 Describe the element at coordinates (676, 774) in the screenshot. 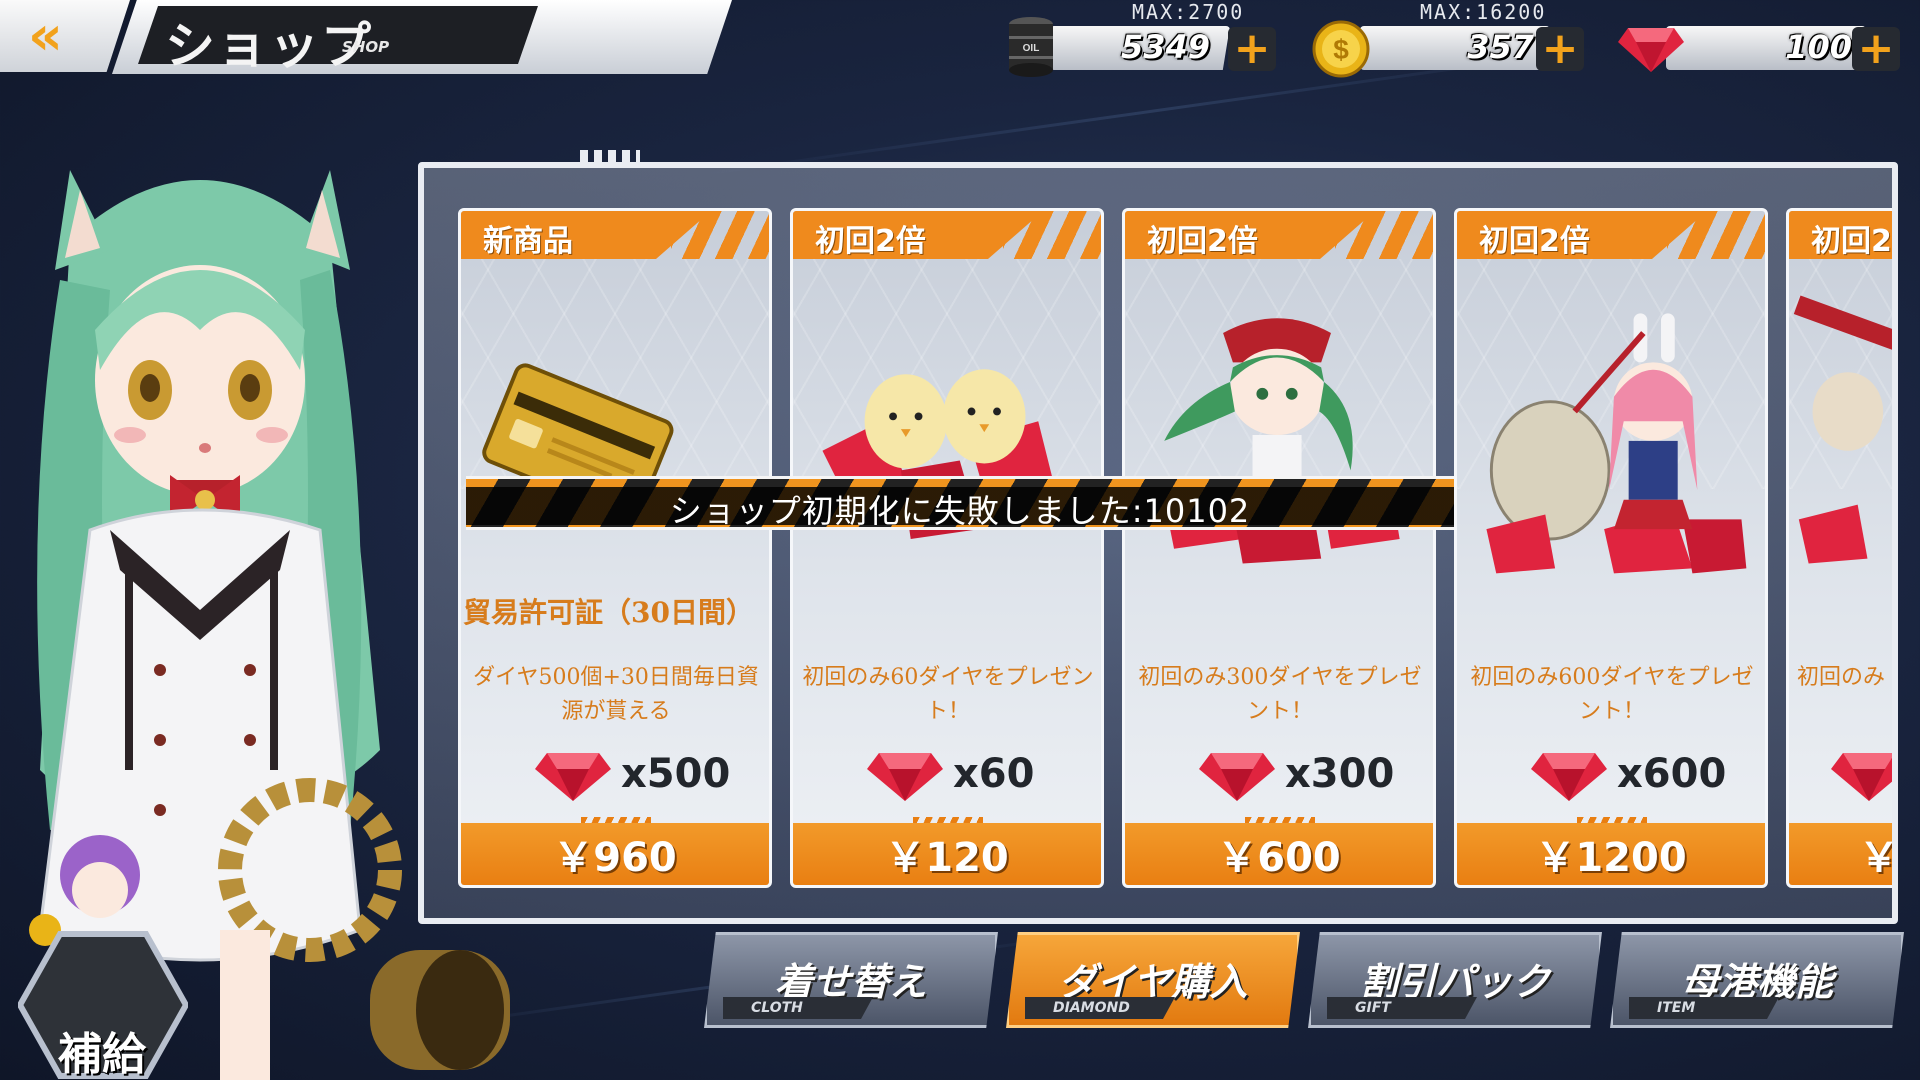

I see `diamond-quantity: x500` at that location.